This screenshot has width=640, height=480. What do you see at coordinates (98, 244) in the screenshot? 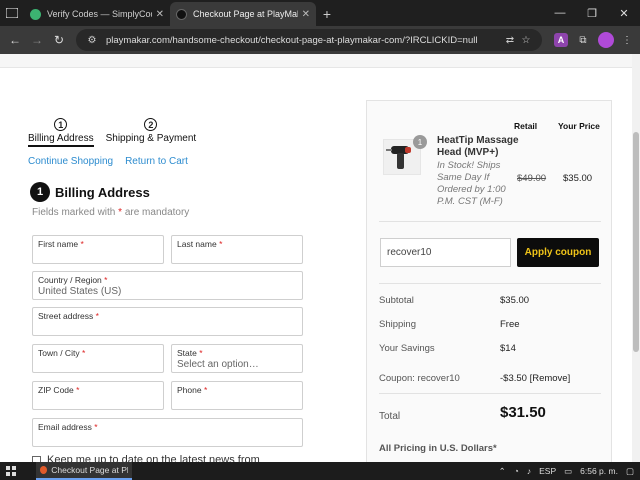
I see `field-label: First name *` at bounding box center [98, 244].